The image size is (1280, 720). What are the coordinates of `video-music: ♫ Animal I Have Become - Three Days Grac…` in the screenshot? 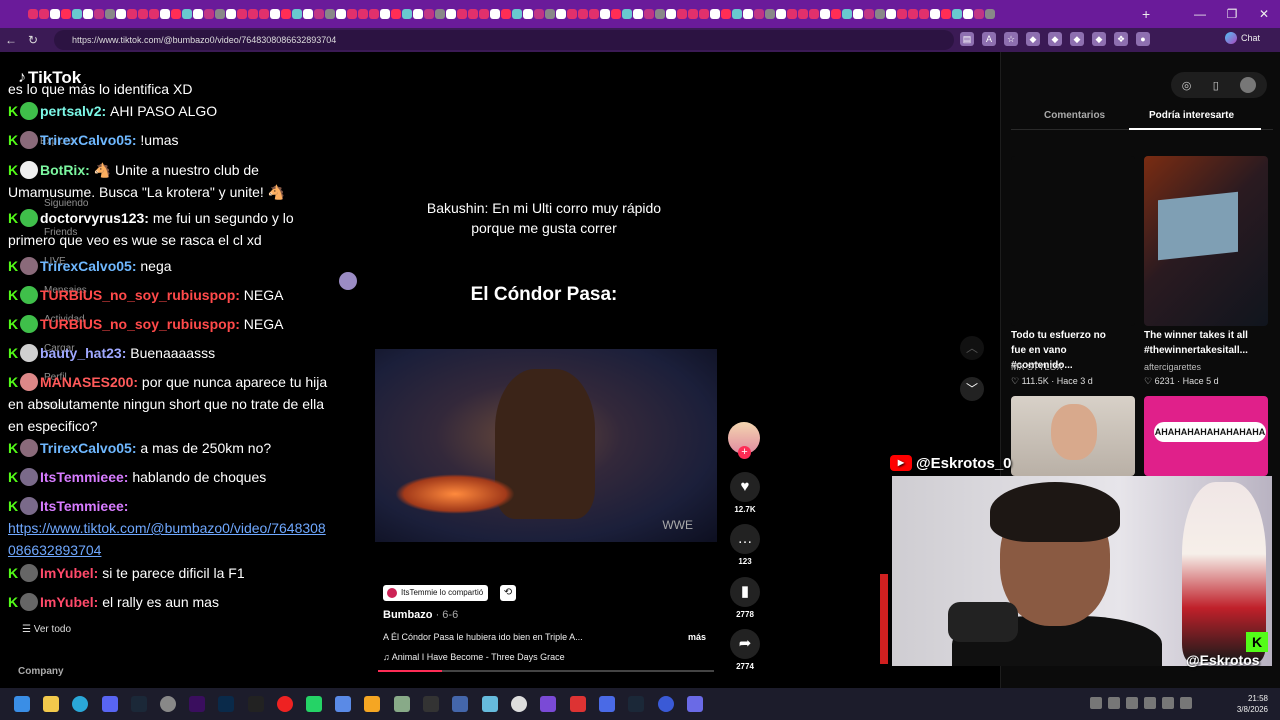 It's located at (474, 657).